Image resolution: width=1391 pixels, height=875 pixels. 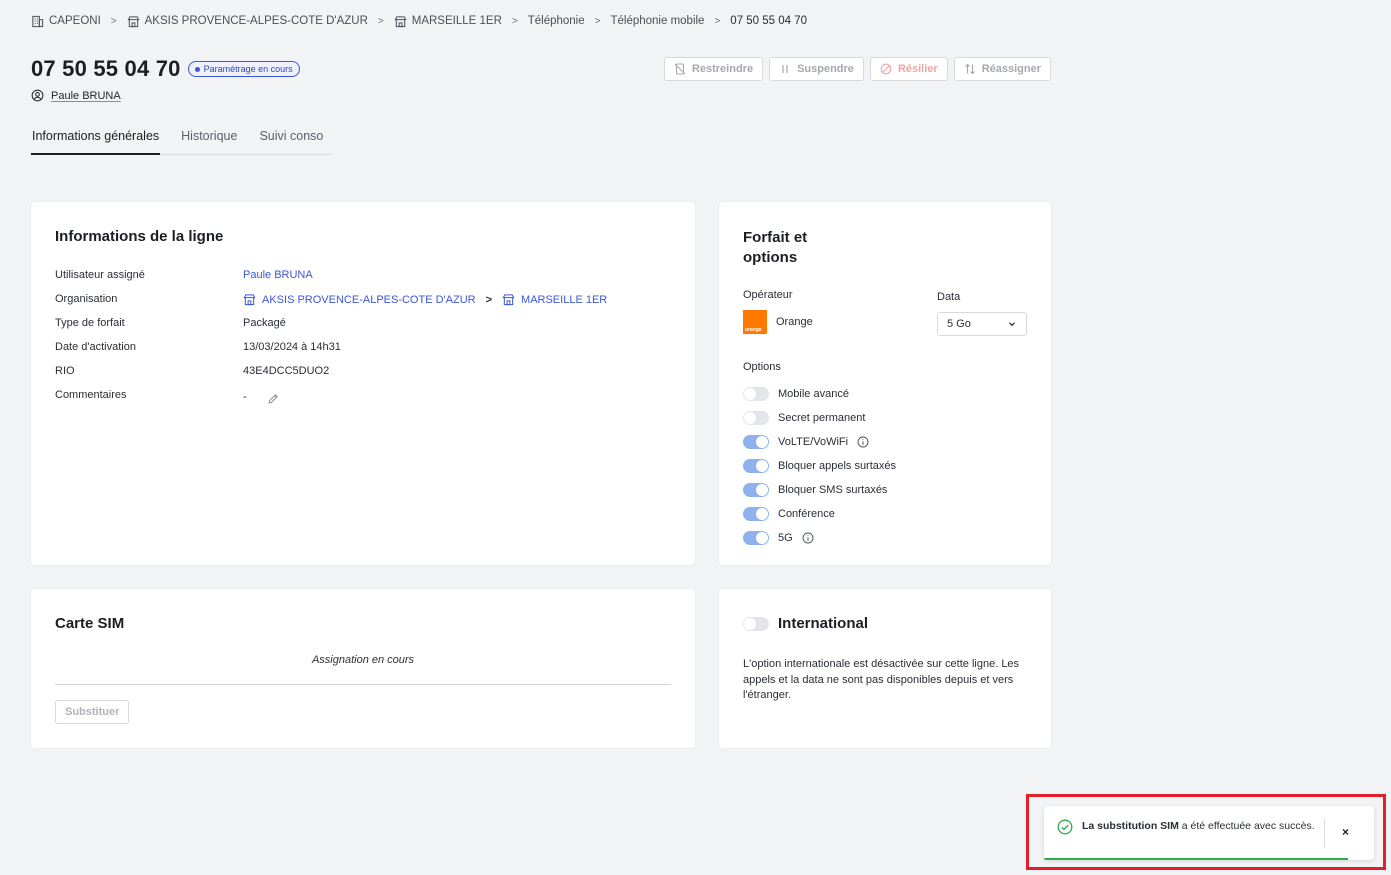 I want to click on plan-type-value: Packagé, so click(x=264, y=323).